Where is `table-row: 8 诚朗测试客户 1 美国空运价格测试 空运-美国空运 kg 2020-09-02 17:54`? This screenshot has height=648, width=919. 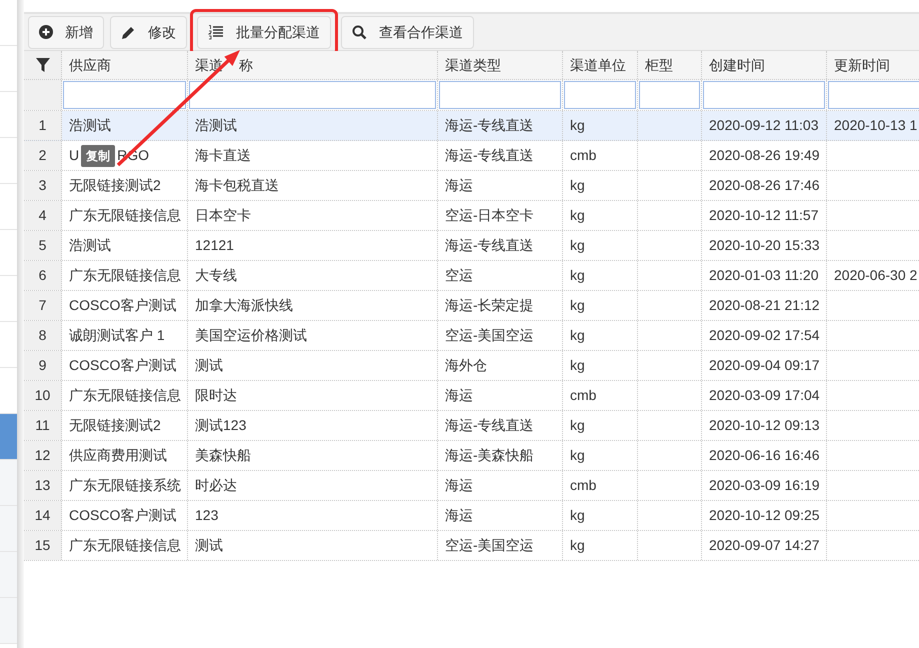 table-row: 8 诚朗测试客户 1 美国空运价格测试 空运-美国空运 kg 2020-09-02 17:54 is located at coordinates (471, 336).